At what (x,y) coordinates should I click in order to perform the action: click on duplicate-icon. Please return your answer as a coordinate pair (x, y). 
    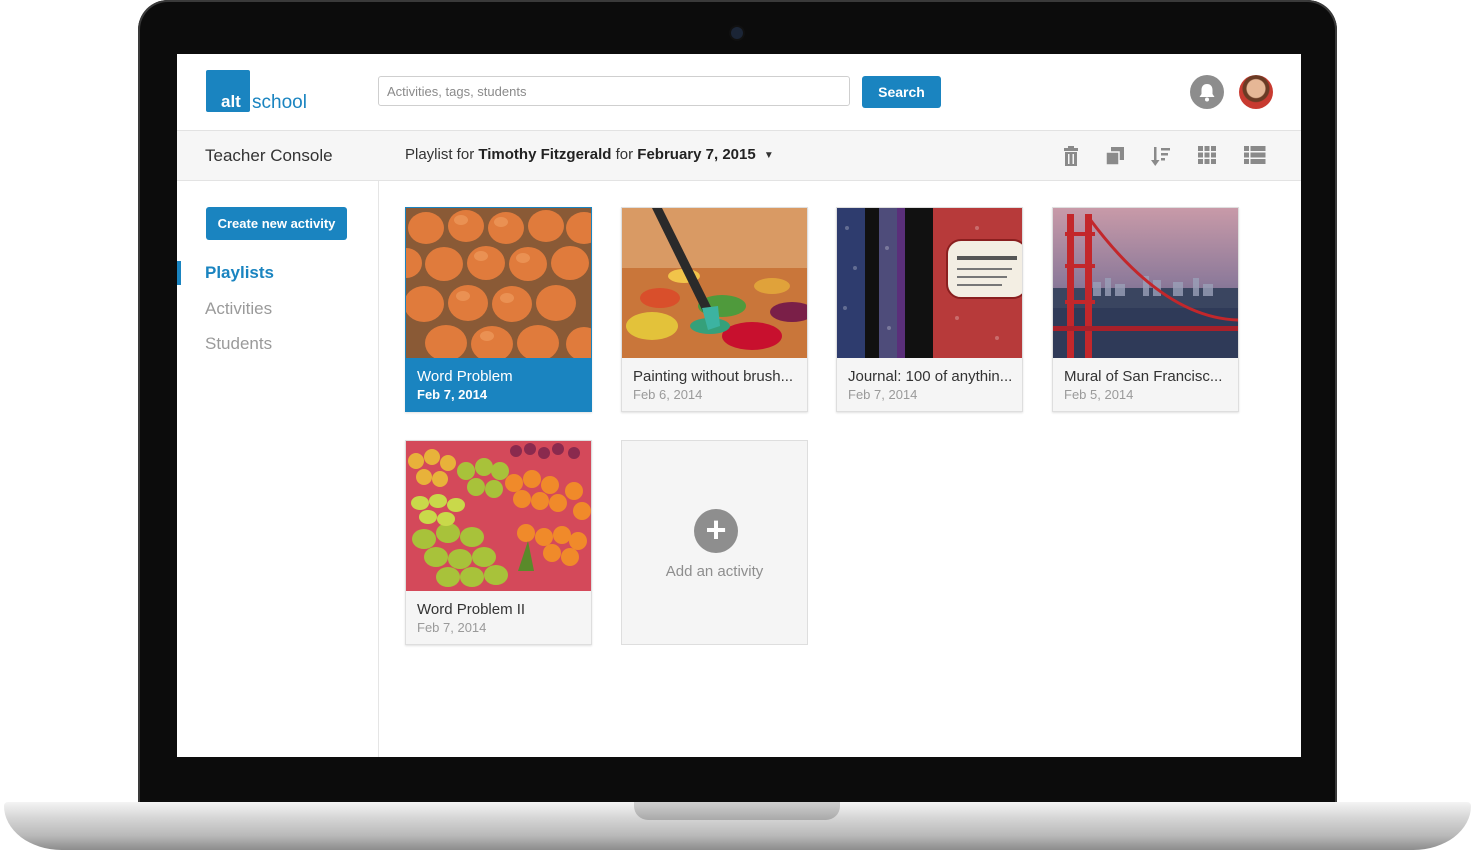
    Looking at the image, I should click on (1115, 156).